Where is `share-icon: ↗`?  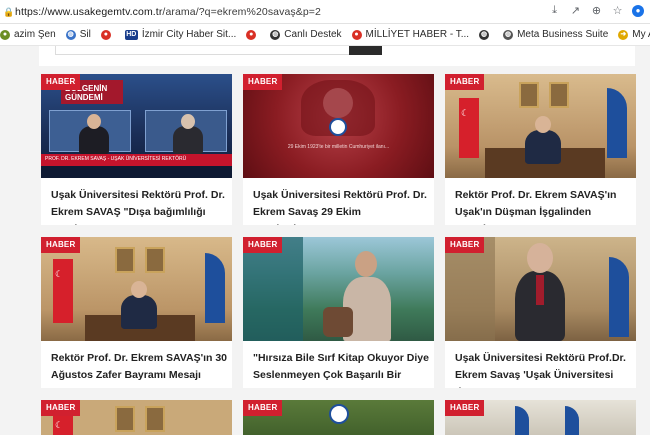 share-icon: ↗ is located at coordinates (575, 10).